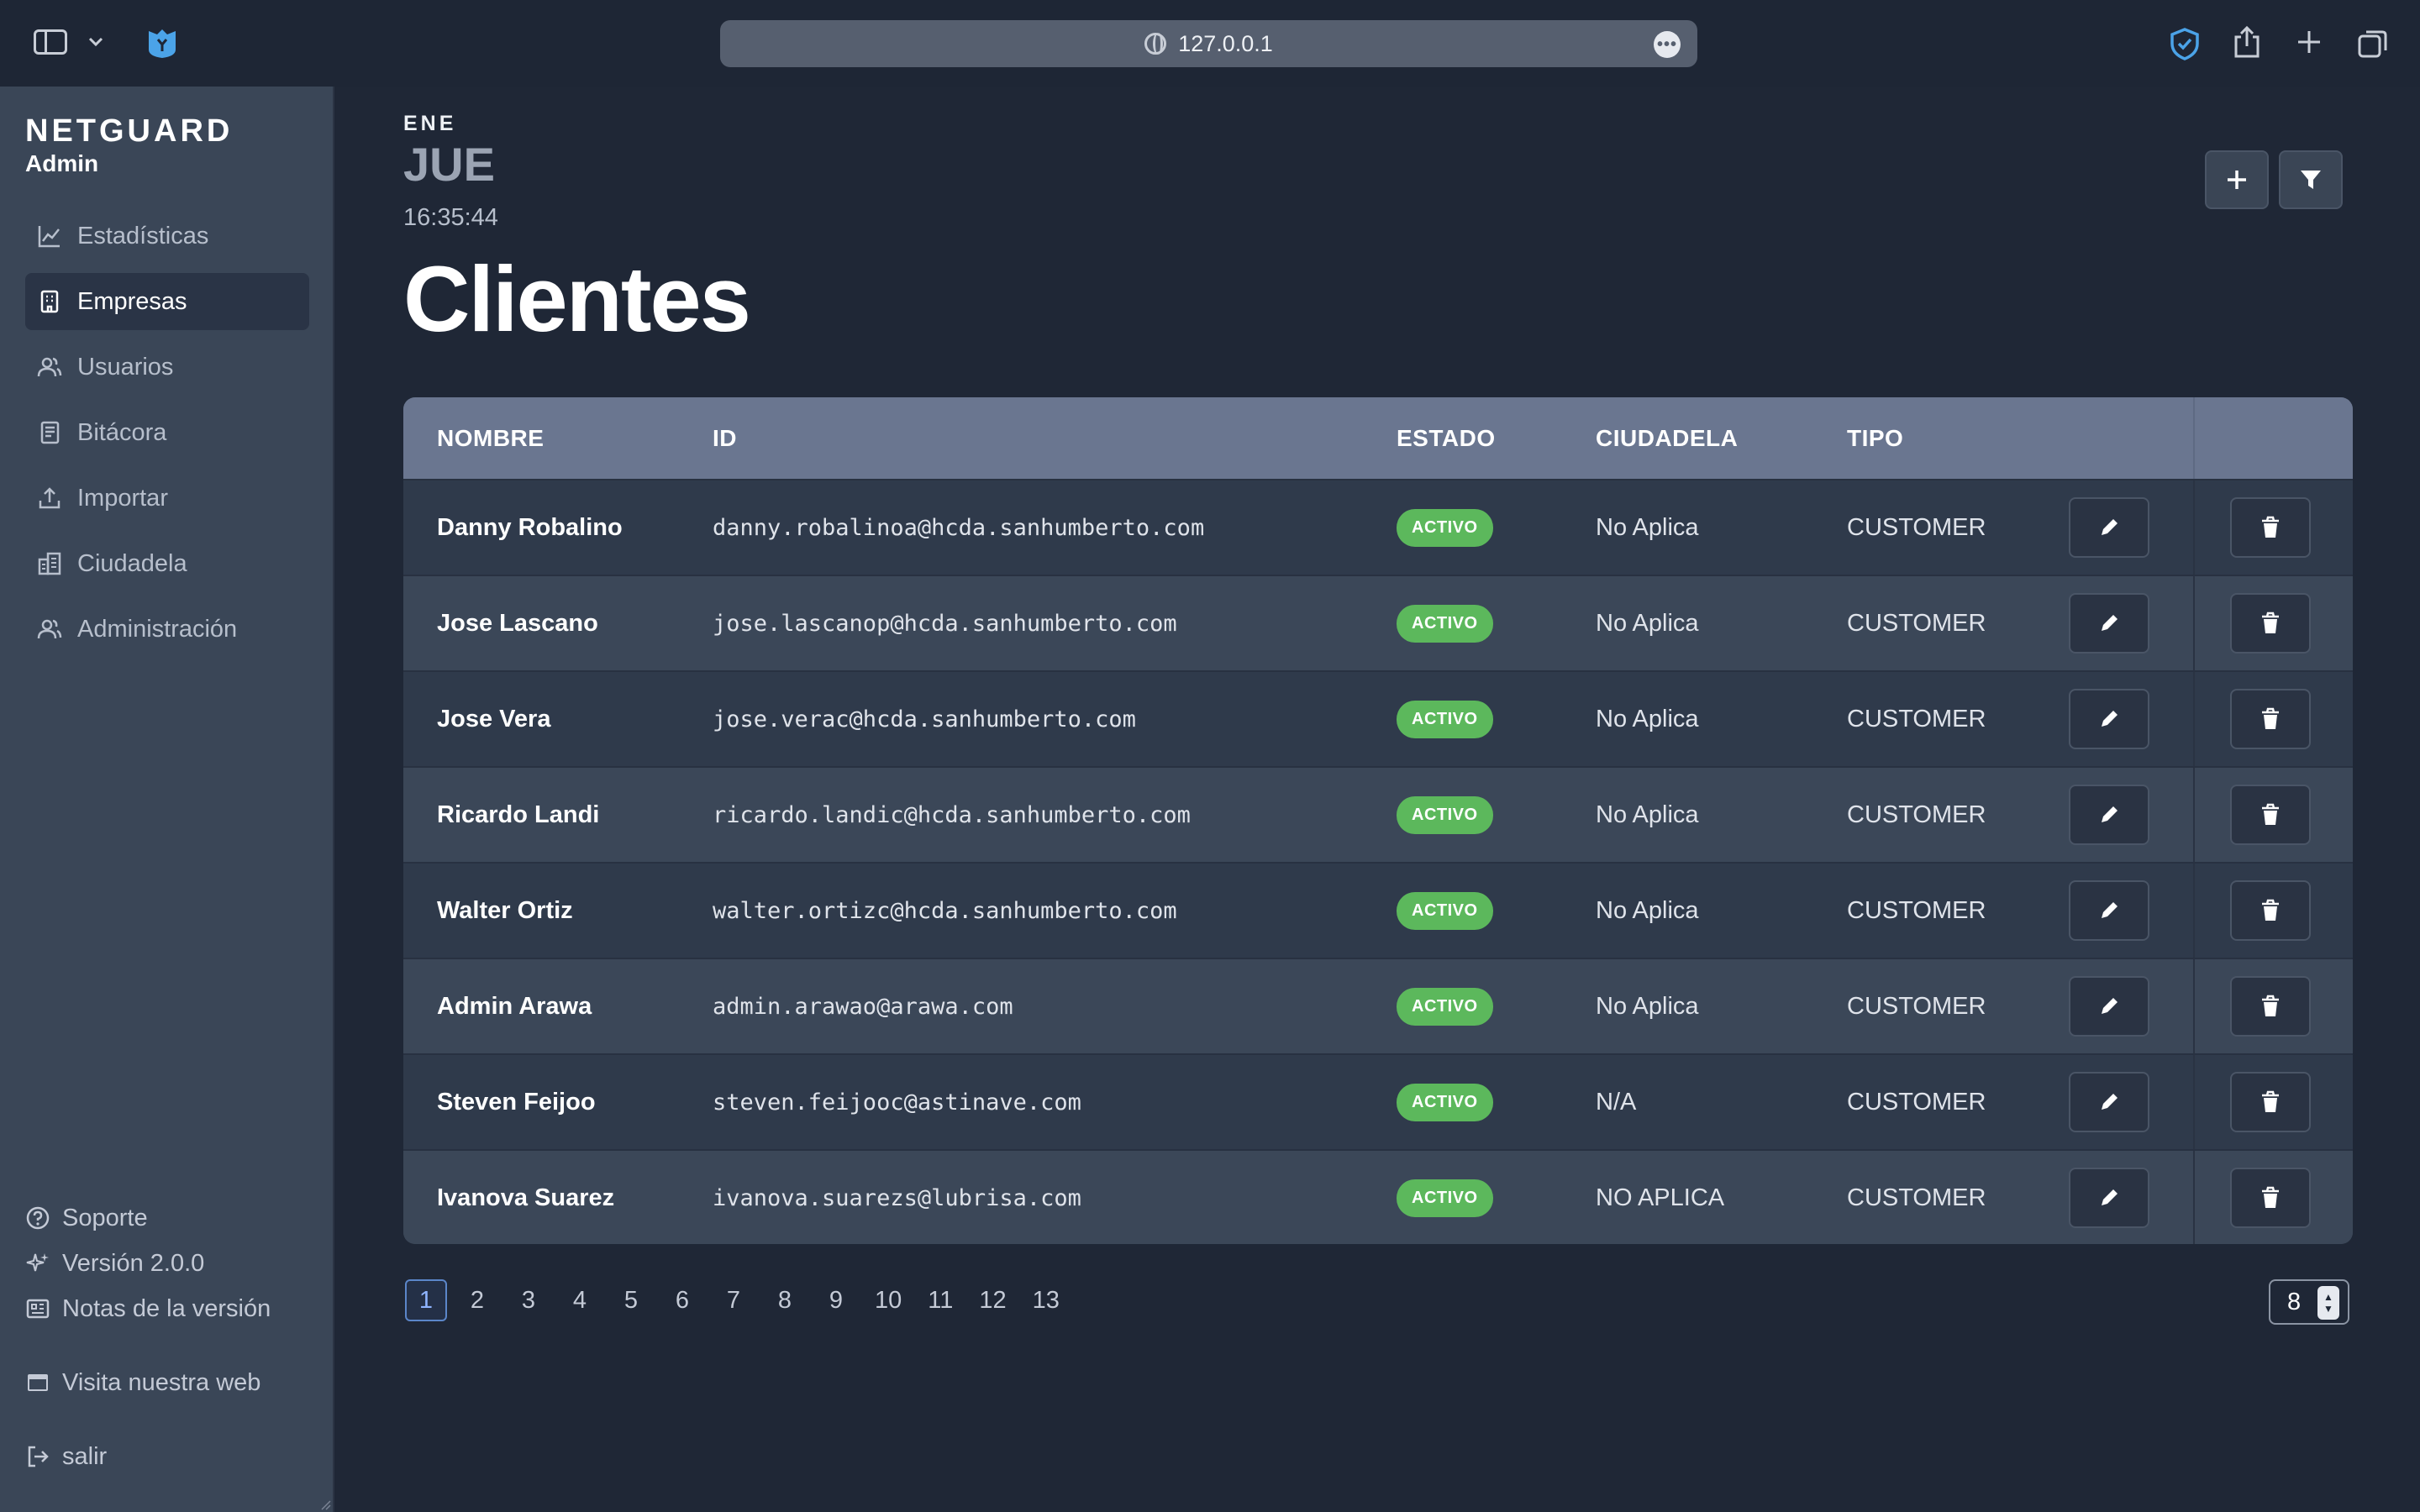 The image size is (2420, 1512). I want to click on rows-per-page-value: 8, so click(2294, 1301).